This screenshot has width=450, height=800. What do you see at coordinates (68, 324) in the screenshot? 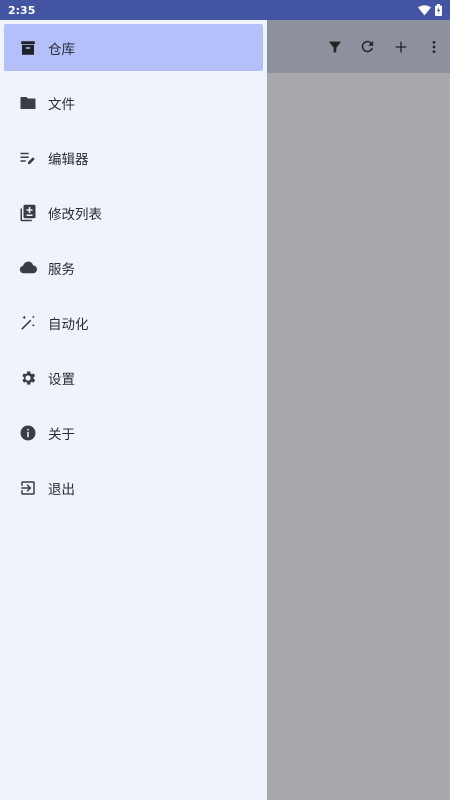
I see `drawer-item-label: 自动化` at bounding box center [68, 324].